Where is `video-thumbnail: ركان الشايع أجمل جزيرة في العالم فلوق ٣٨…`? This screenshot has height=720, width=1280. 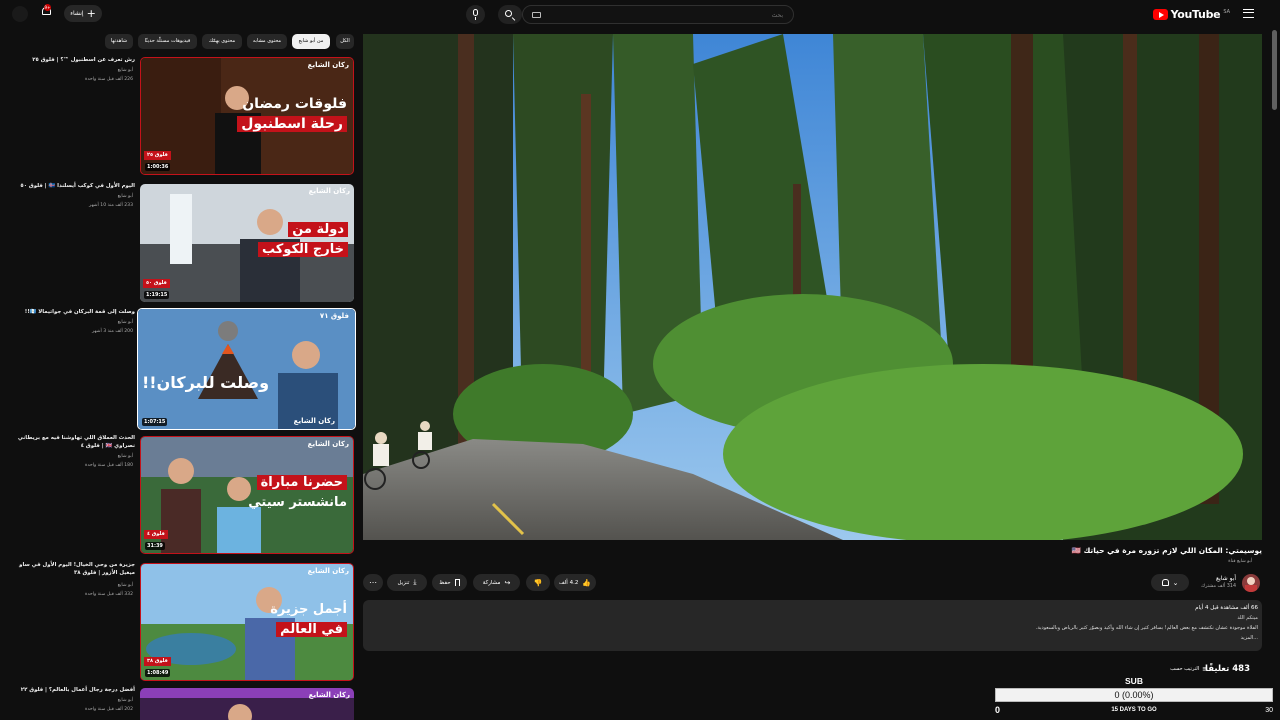
video-thumbnail: ركان الشايع أجمل جزيرة في العالم فلوق ٣٨… is located at coordinates (247, 622).